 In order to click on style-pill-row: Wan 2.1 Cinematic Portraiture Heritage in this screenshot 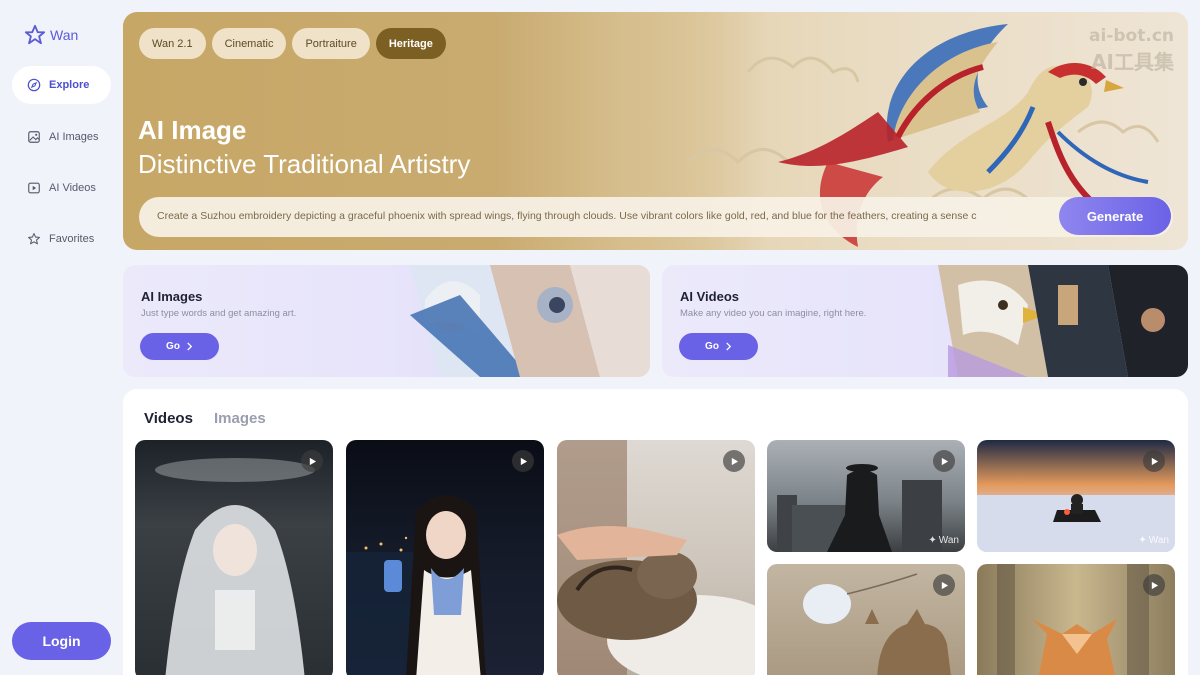, I will do `click(292, 43)`.